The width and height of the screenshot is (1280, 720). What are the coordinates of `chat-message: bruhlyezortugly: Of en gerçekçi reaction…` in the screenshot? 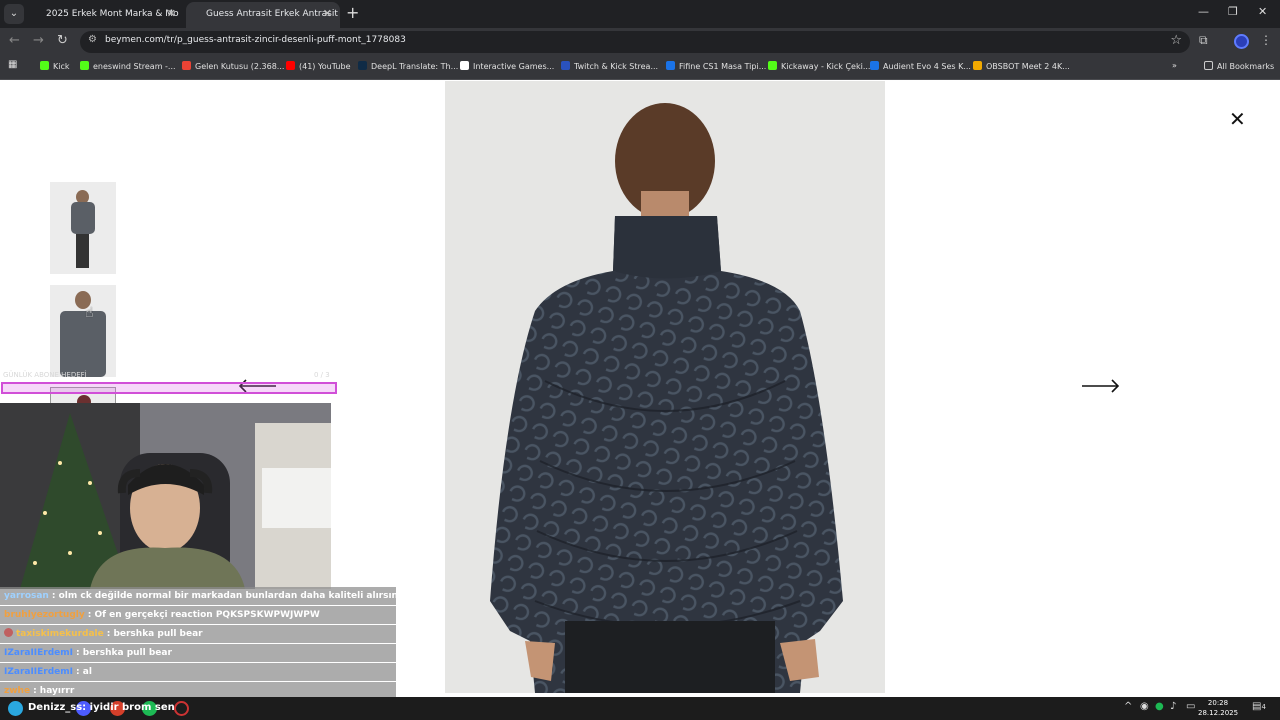 It's located at (198, 615).